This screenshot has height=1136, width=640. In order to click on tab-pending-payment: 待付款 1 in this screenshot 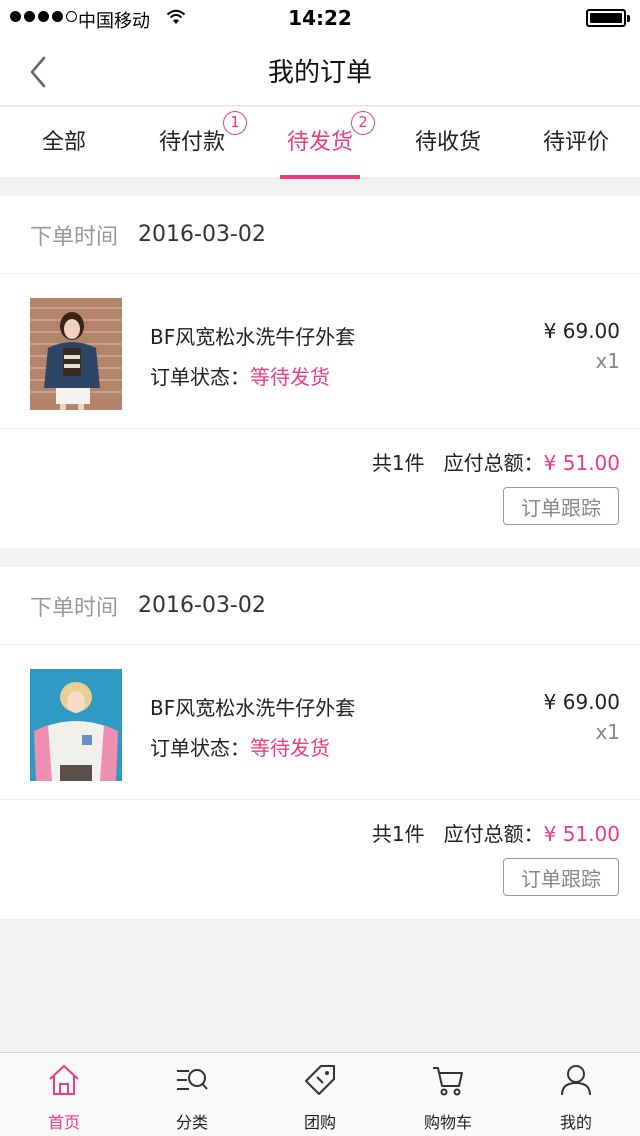, I will do `click(192, 143)`.